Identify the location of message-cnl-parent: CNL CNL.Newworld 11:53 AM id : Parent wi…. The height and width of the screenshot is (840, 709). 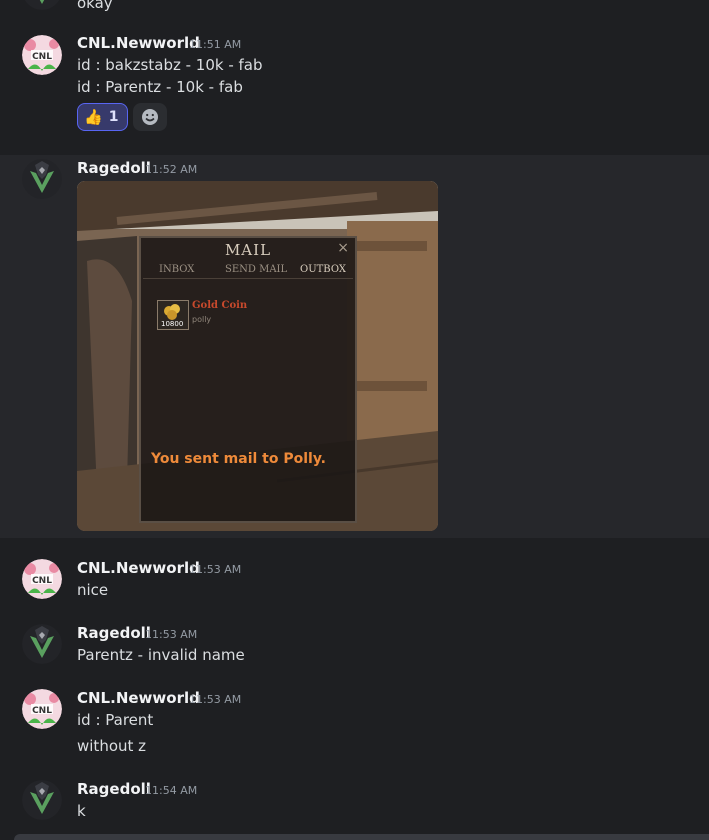
(354, 725).